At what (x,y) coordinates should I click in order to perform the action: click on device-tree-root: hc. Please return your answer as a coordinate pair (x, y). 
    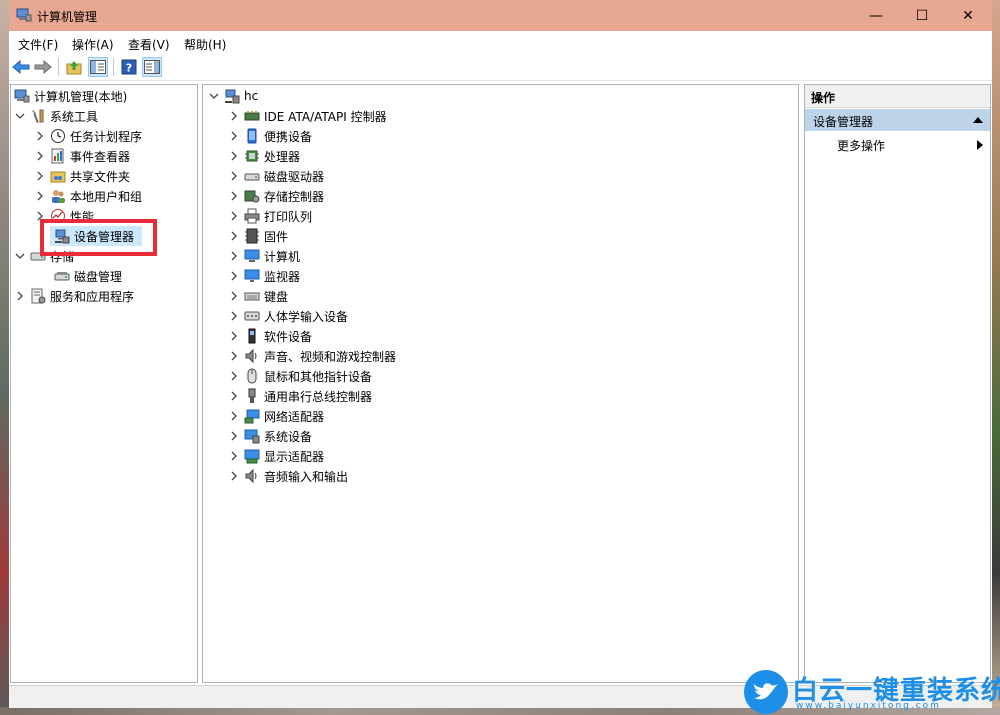
    Looking at the image, I should click on (233, 96).